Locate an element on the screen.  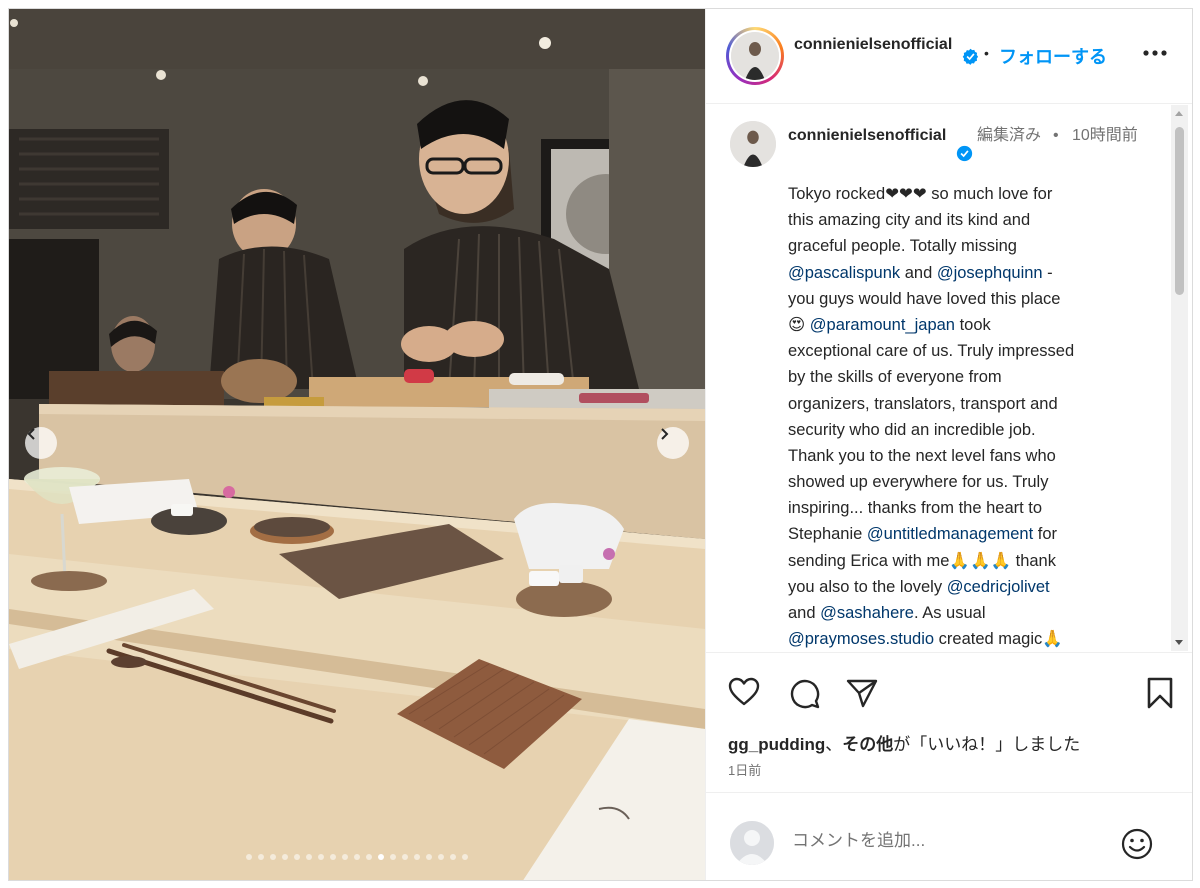
mention-link: @cedricjolivet is located at coordinates (998, 587).